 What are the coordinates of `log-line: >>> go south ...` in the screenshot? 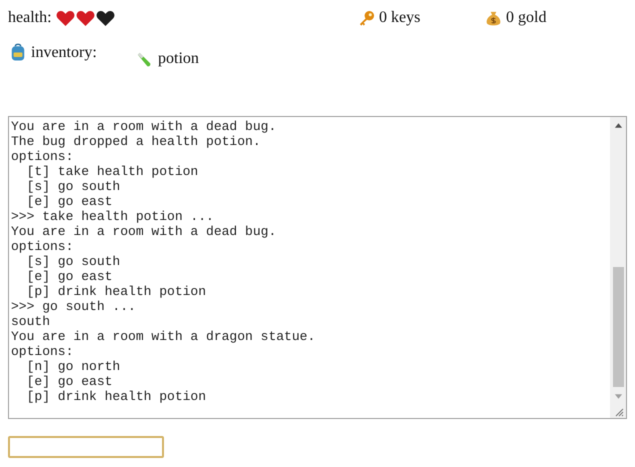 It's located at (74, 306).